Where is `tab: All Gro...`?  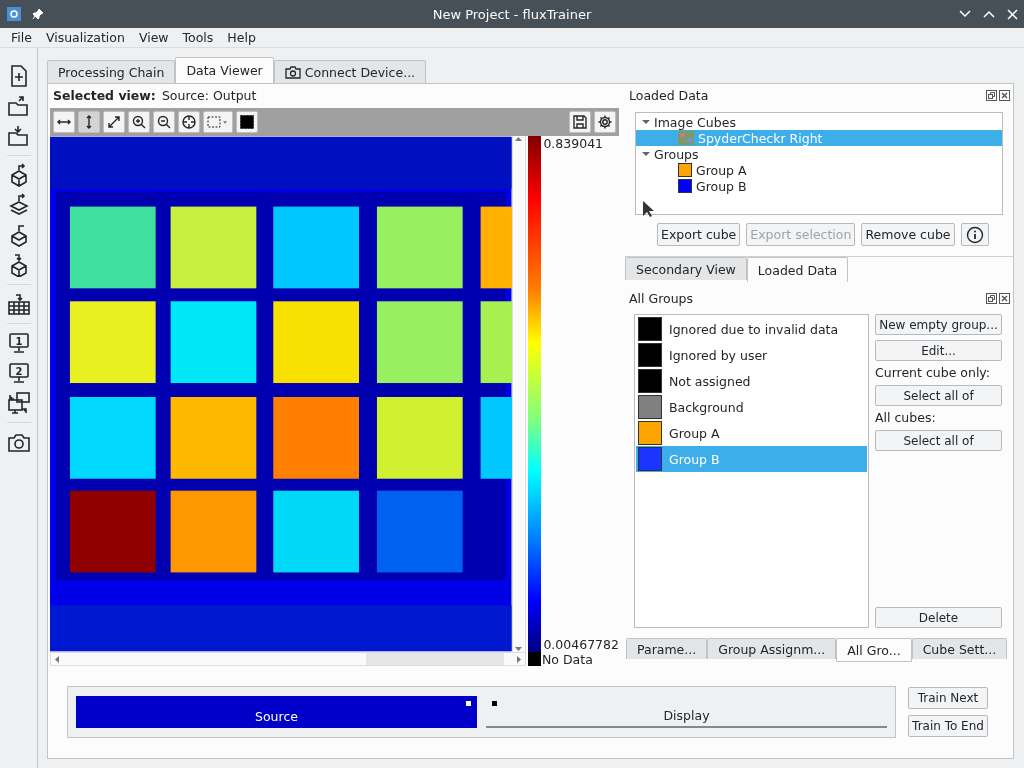
tab: All Gro... is located at coordinates (874, 650).